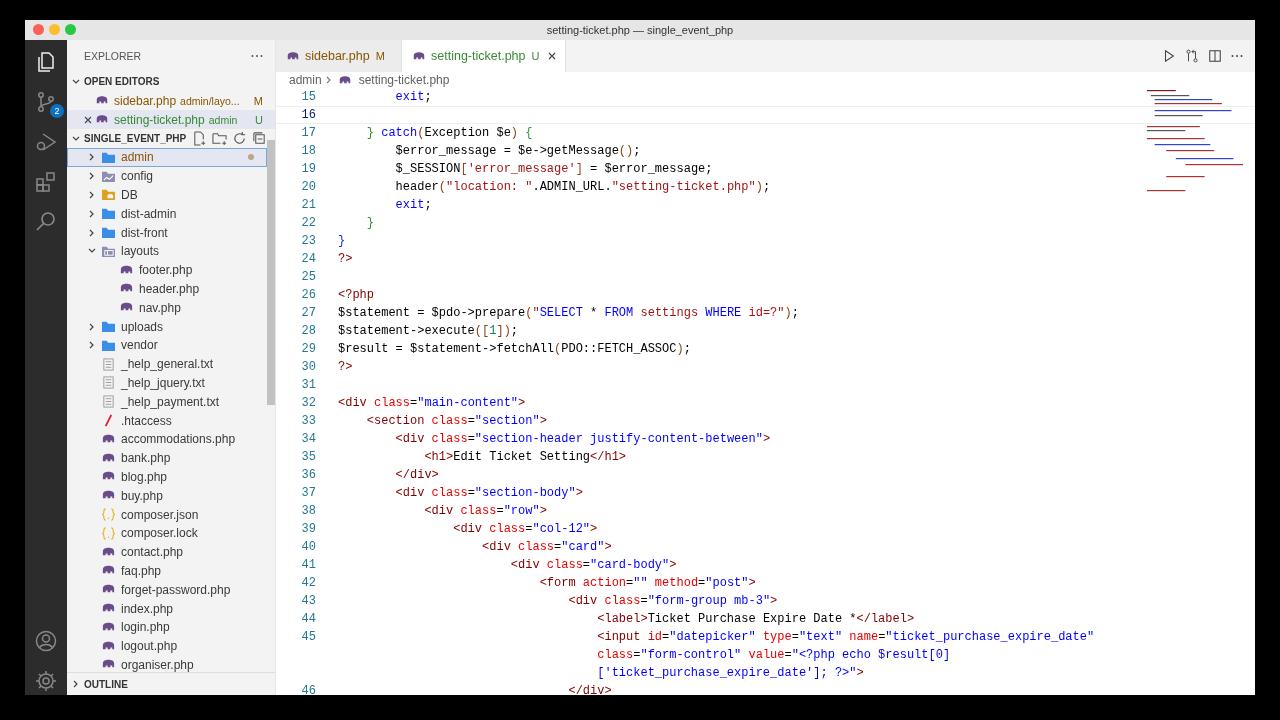  Describe the element at coordinates (145, 627) in the screenshot. I see `file-name: login.php` at that location.